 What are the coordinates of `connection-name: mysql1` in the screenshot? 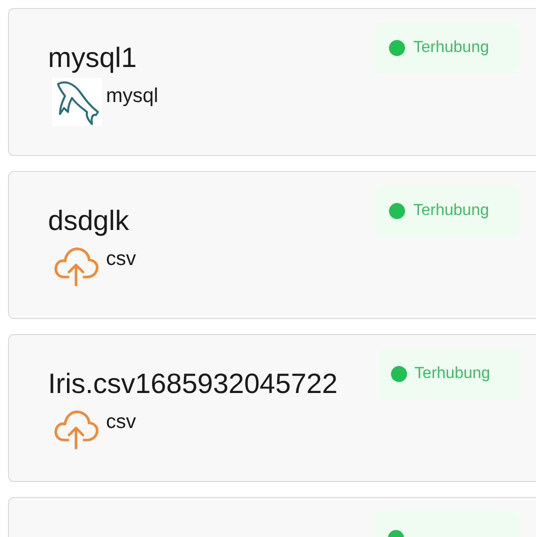 It's located at (92, 58).